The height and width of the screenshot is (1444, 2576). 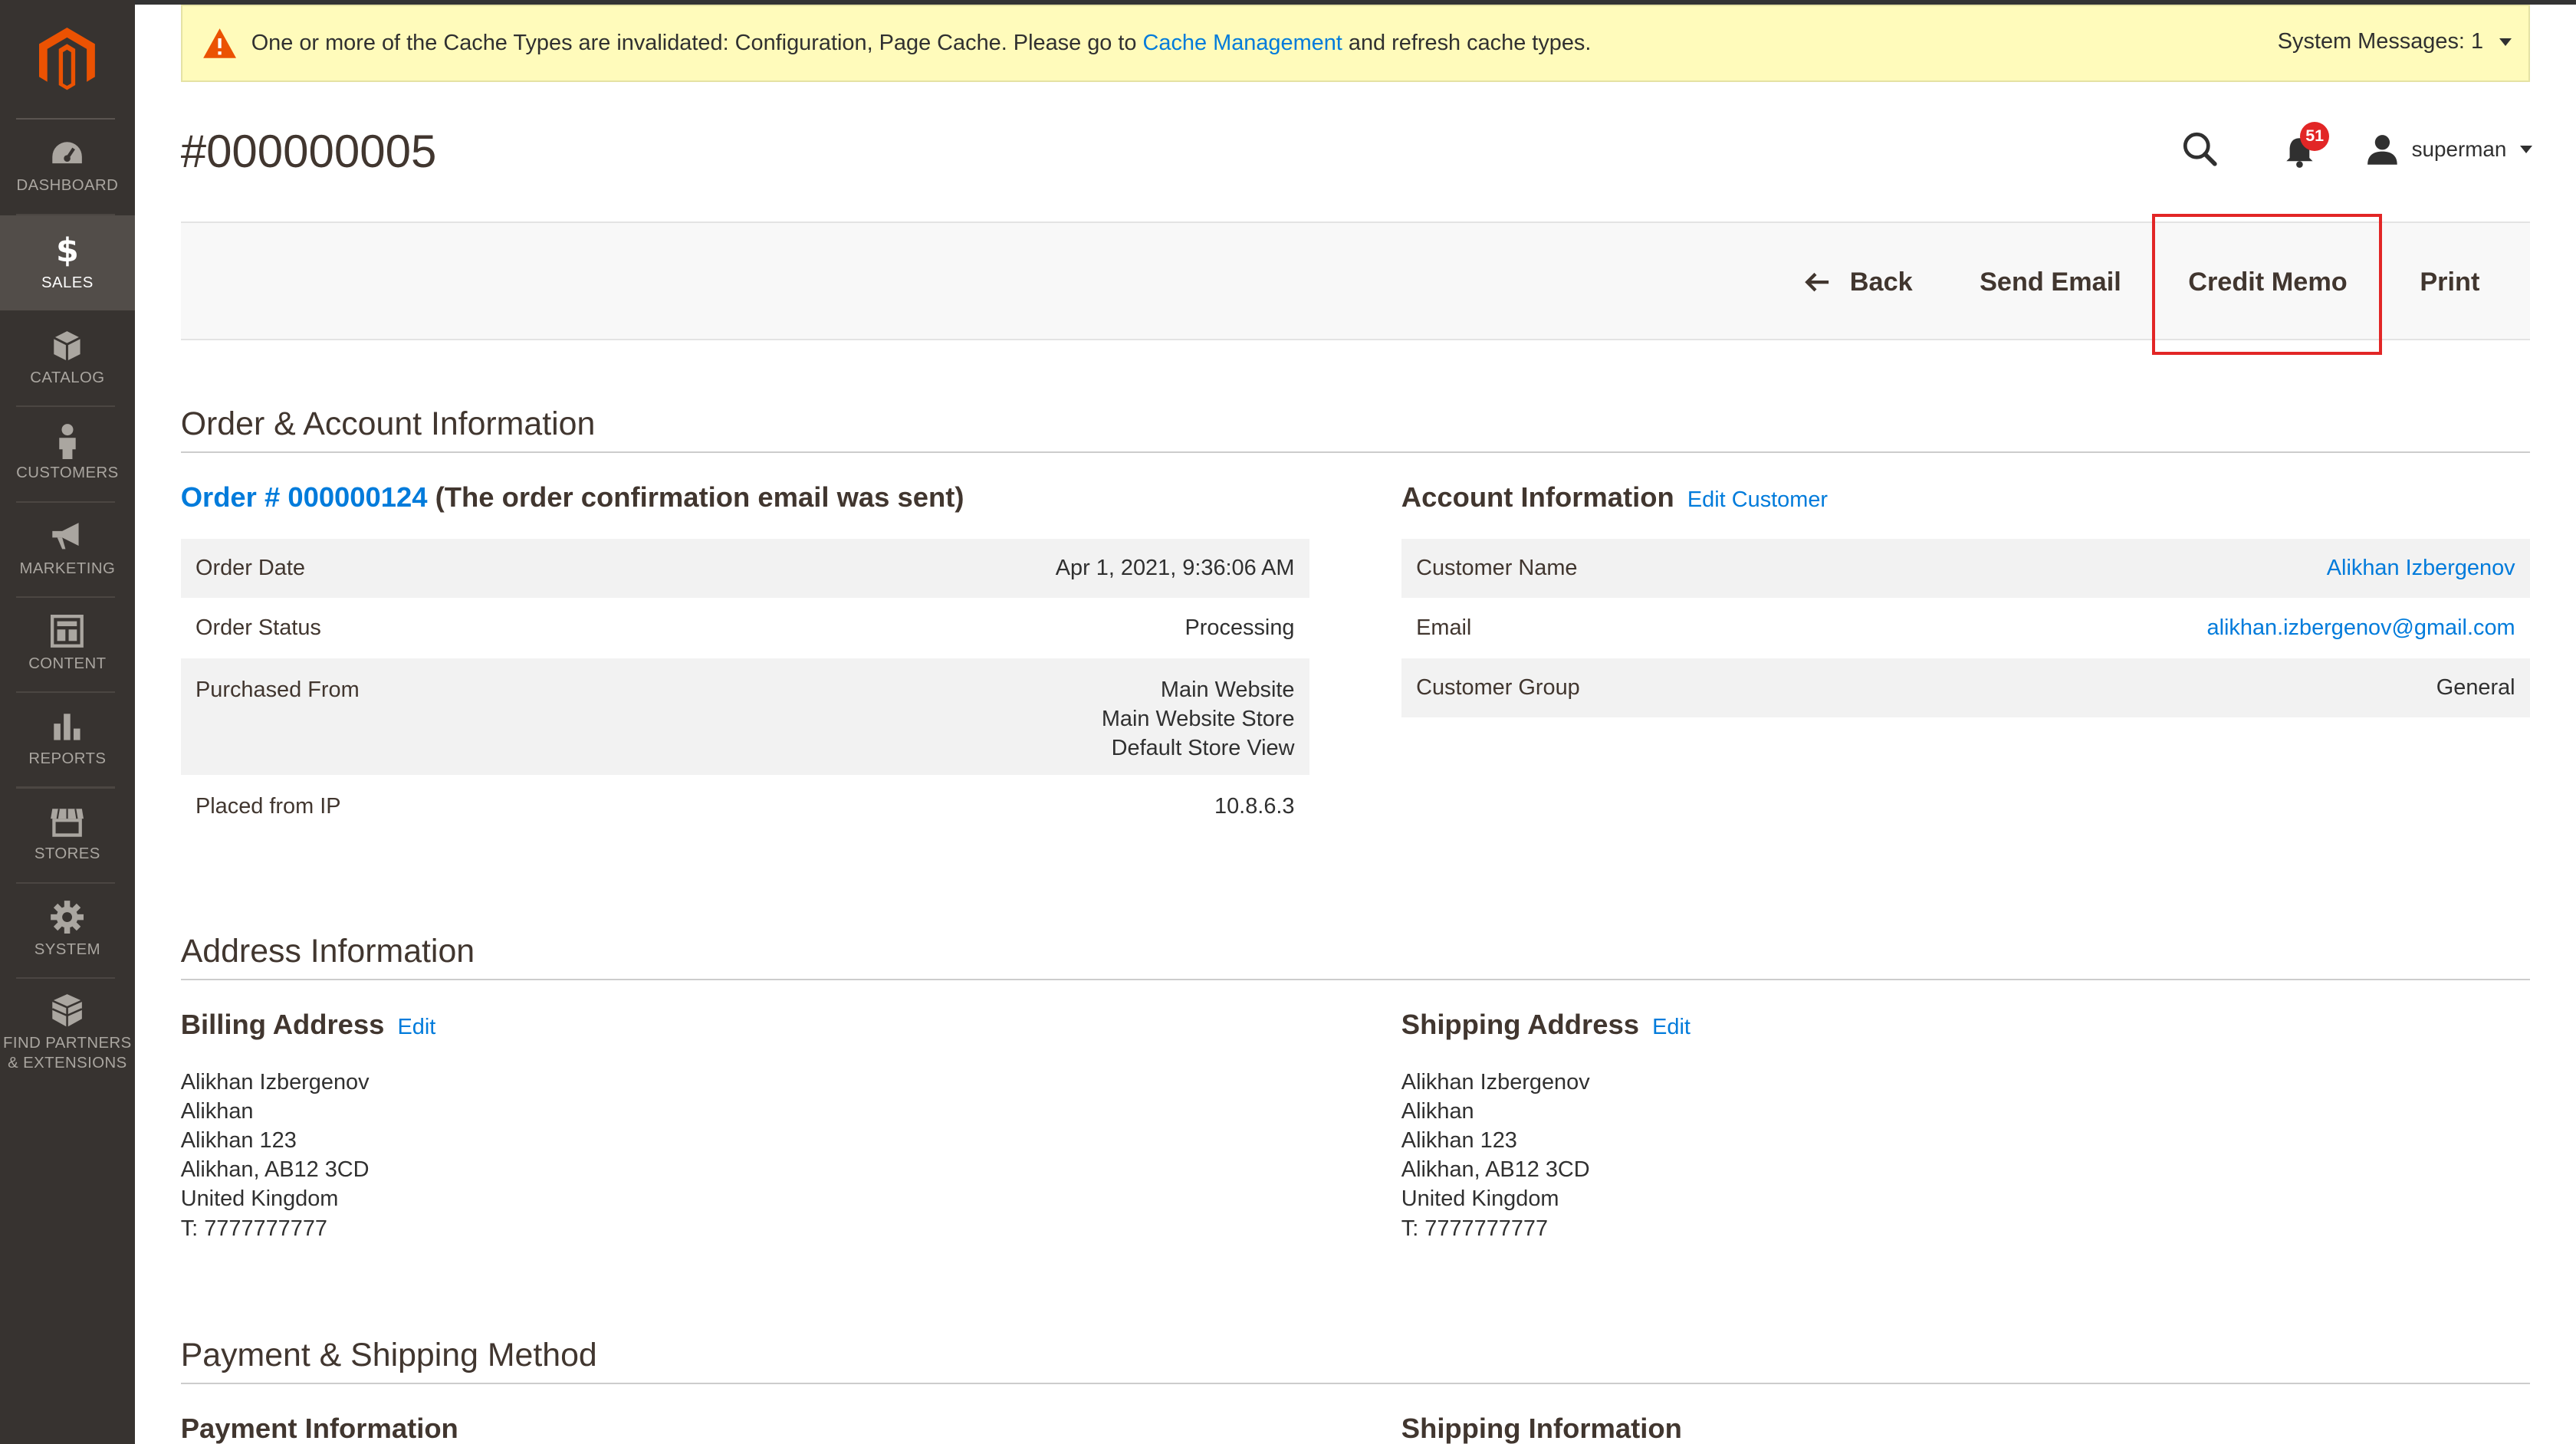 I want to click on row-label: Order Status, so click(x=258, y=628).